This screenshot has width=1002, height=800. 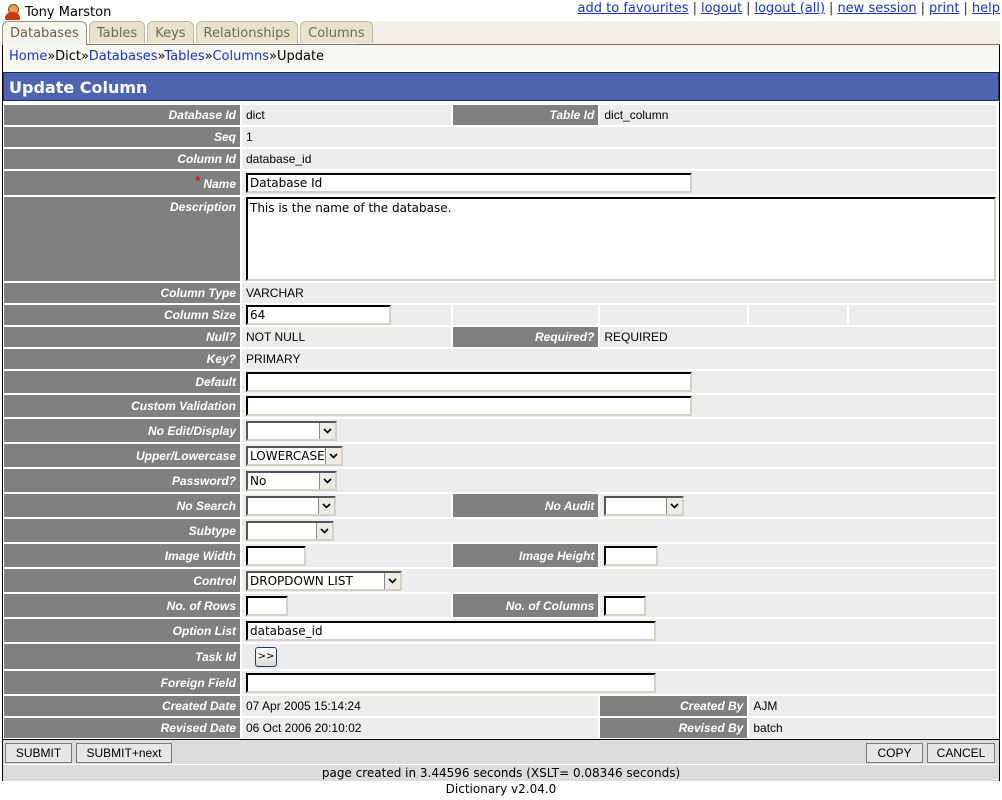 I want to click on revised-by-value: batch, so click(x=872, y=728).